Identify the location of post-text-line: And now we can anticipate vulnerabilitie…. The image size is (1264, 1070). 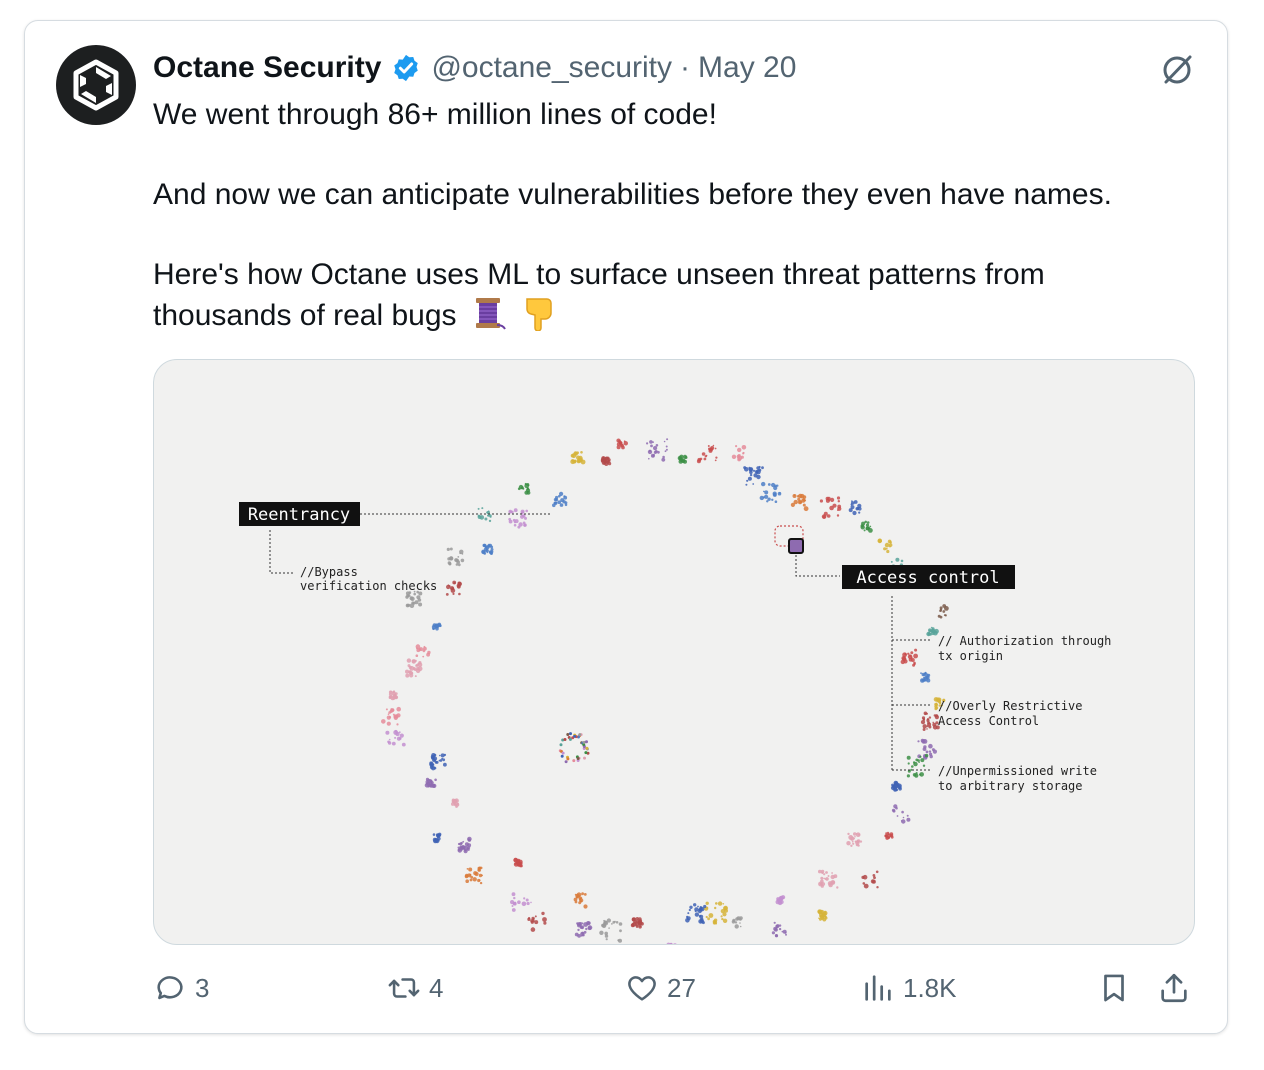
(632, 194).